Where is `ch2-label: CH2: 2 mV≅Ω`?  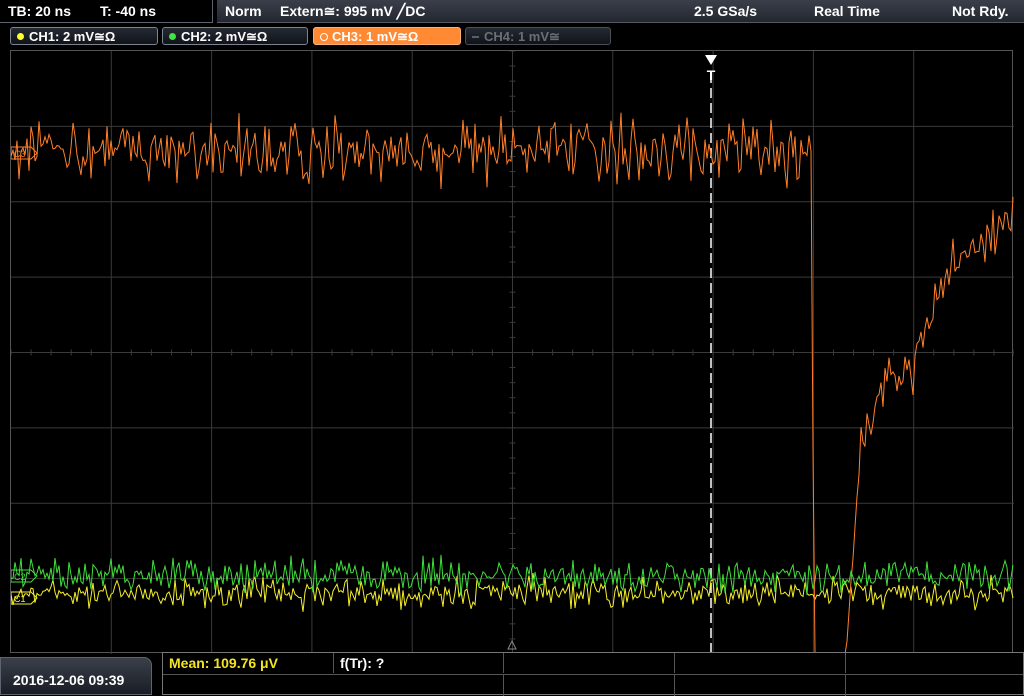 ch2-label: CH2: 2 mV≅Ω is located at coordinates (224, 36).